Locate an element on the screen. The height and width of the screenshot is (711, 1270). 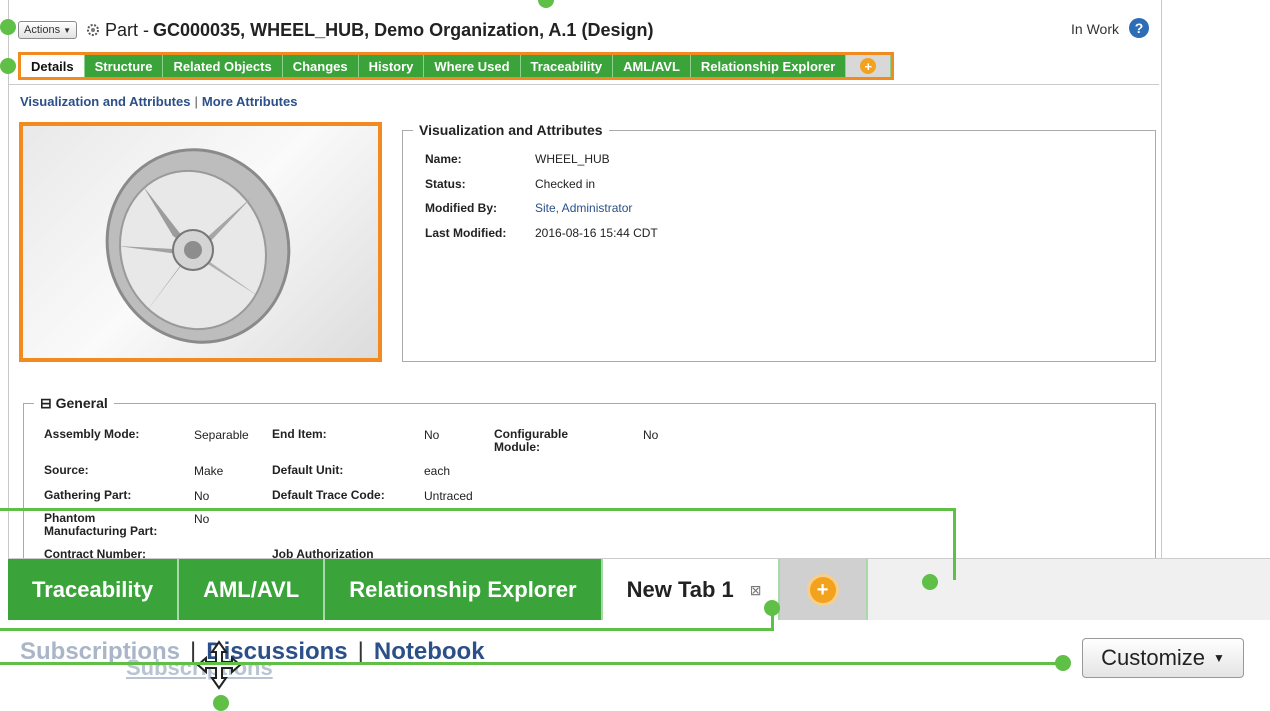
actions-button: Actions ▼ is located at coordinates (47, 30).